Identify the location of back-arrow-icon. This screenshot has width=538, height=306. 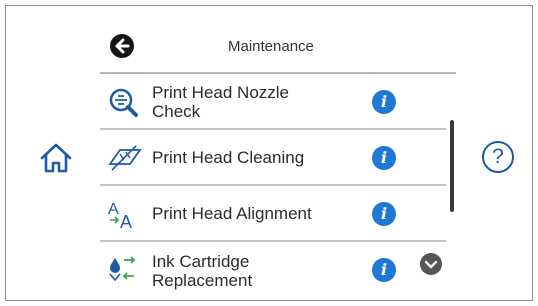
(122, 46).